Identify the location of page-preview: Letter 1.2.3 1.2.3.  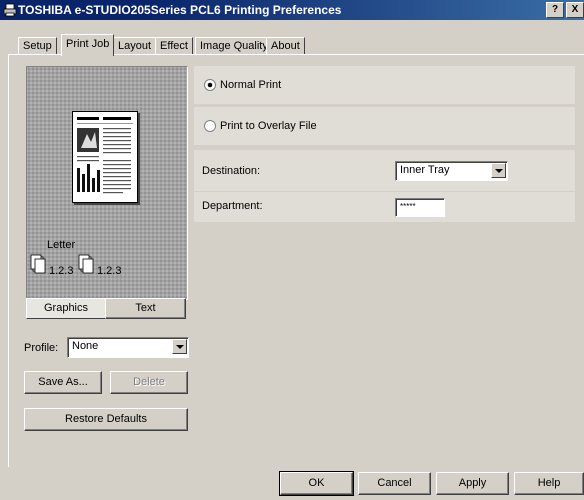
(107, 183).